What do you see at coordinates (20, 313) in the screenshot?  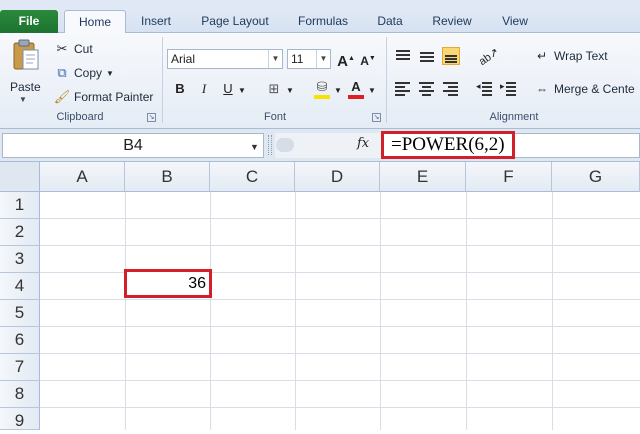 I see `row-header-5: 5` at bounding box center [20, 313].